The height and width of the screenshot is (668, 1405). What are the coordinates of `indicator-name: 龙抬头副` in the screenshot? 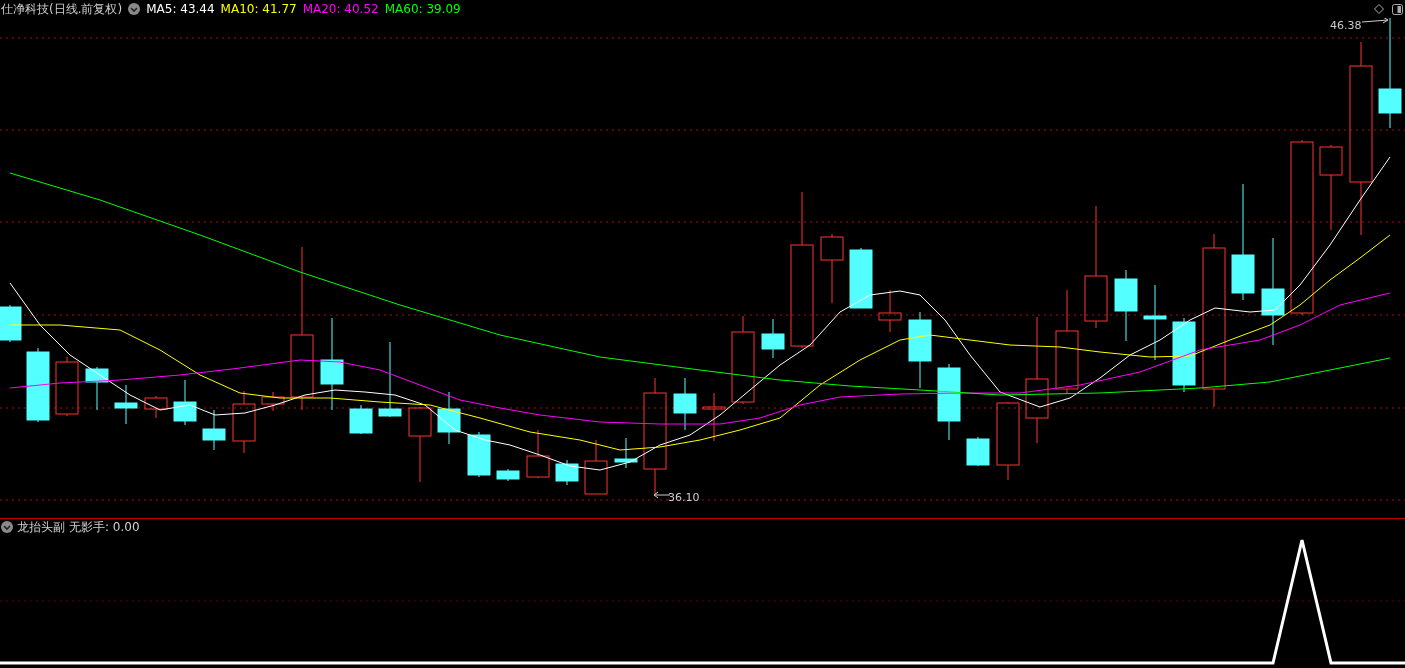 It's located at (41, 527).